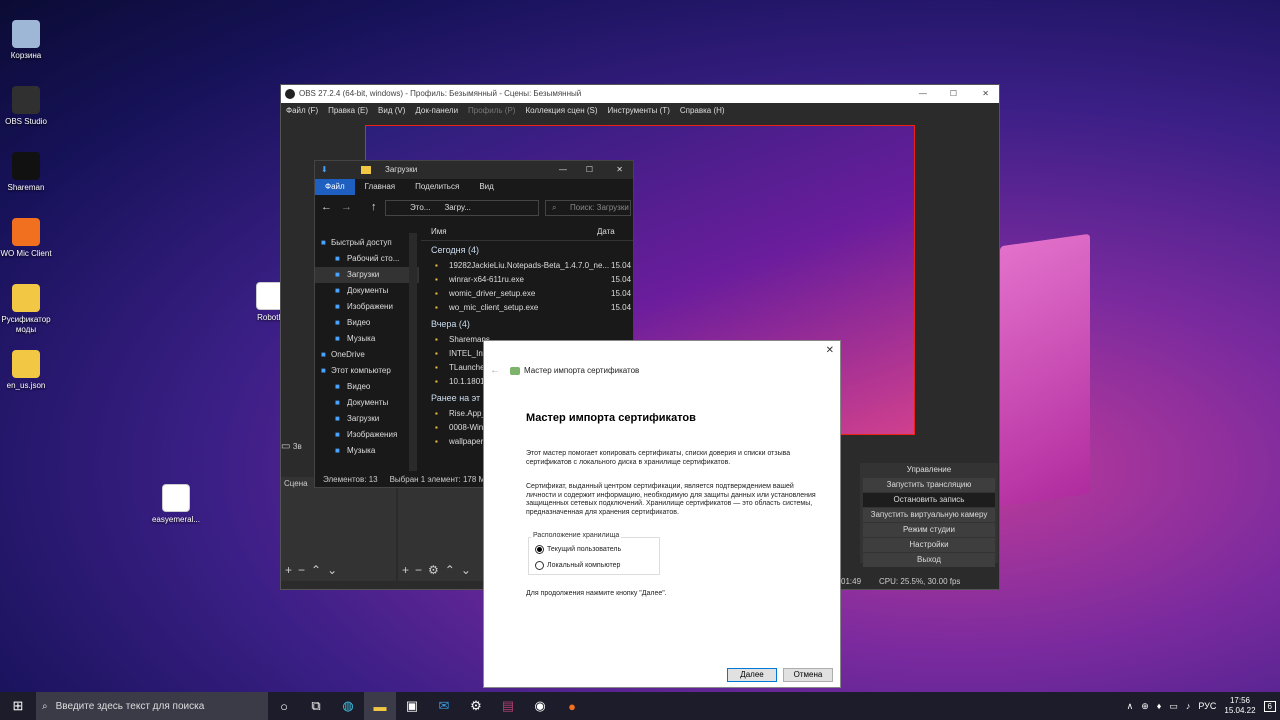 The width and height of the screenshot is (1280, 720). What do you see at coordinates (476, 706) in the screenshot?
I see `settings-icon: ⚙` at bounding box center [476, 706].